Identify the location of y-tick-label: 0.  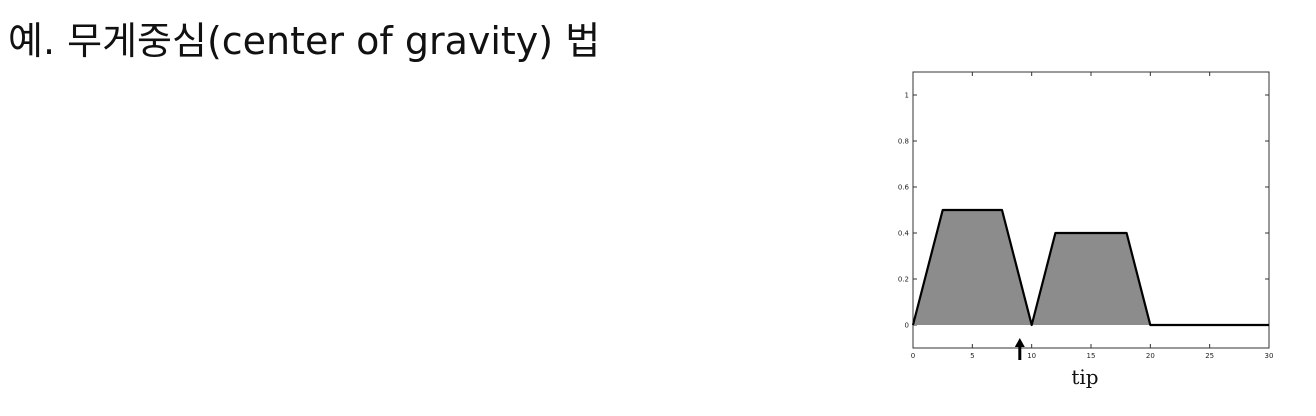
(907, 326).